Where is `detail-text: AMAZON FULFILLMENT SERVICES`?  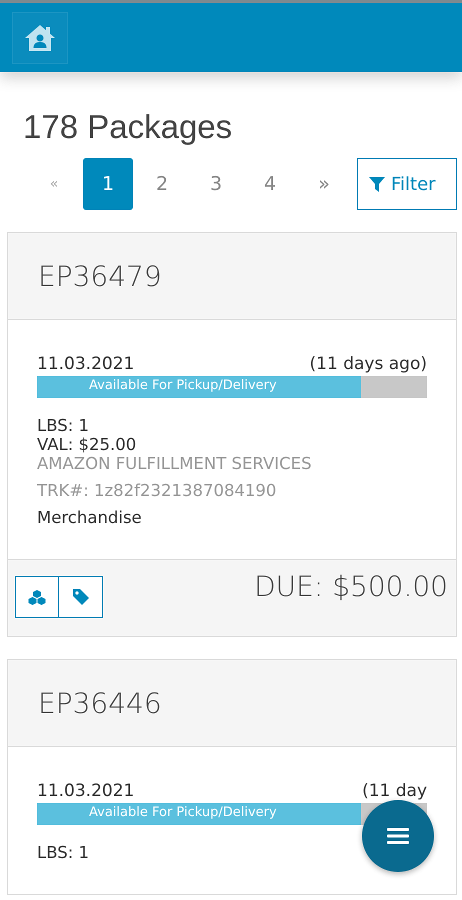 detail-text: AMAZON FULFILLMENT SERVICES is located at coordinates (175, 463).